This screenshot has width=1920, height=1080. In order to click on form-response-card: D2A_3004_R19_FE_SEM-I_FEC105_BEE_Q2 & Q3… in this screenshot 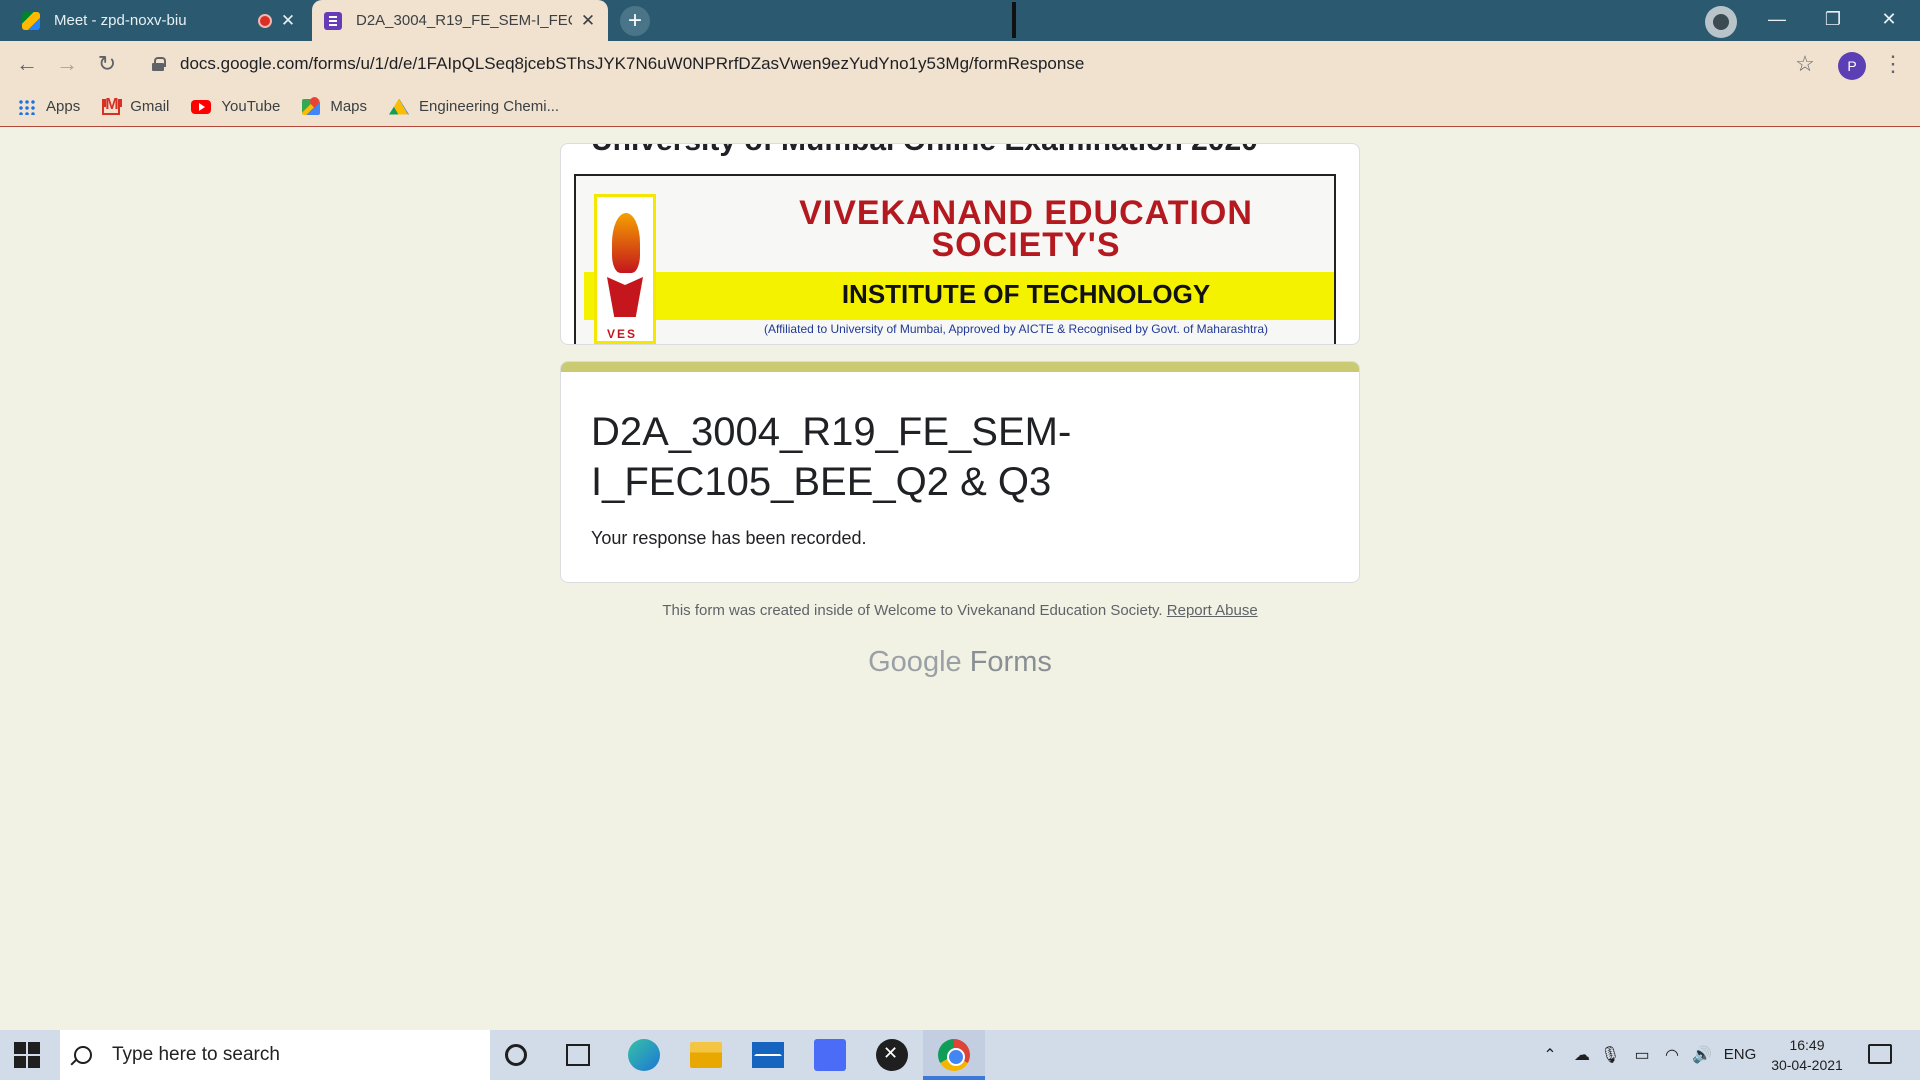, I will do `click(960, 472)`.